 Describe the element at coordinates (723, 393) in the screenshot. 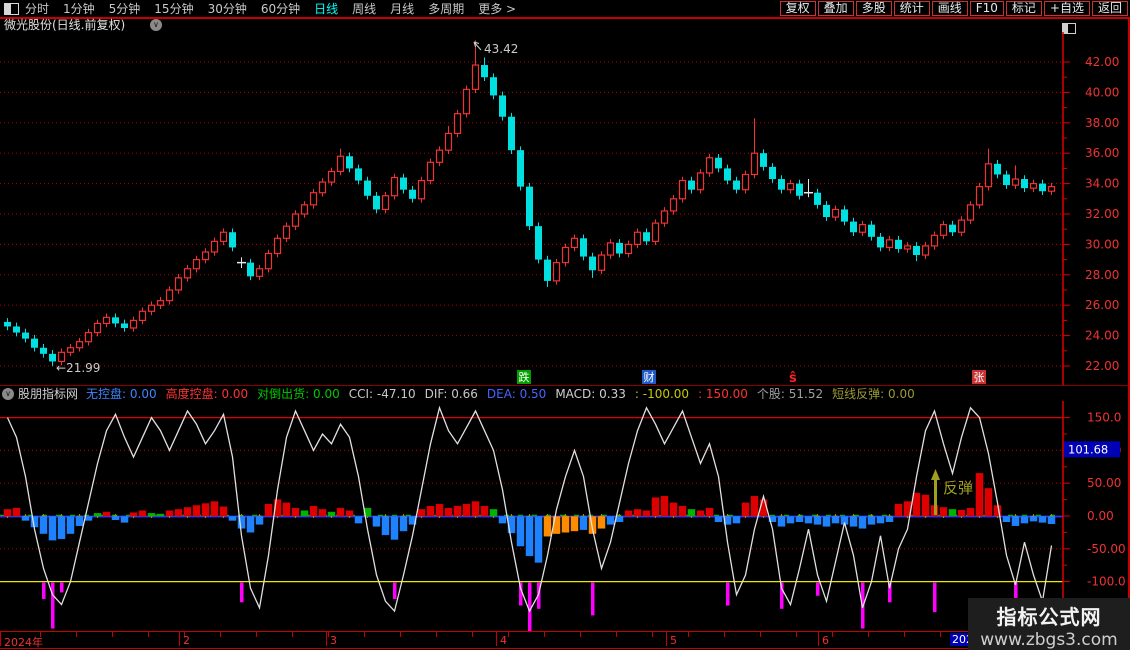

I see `indicator-field: : 150.00` at that location.